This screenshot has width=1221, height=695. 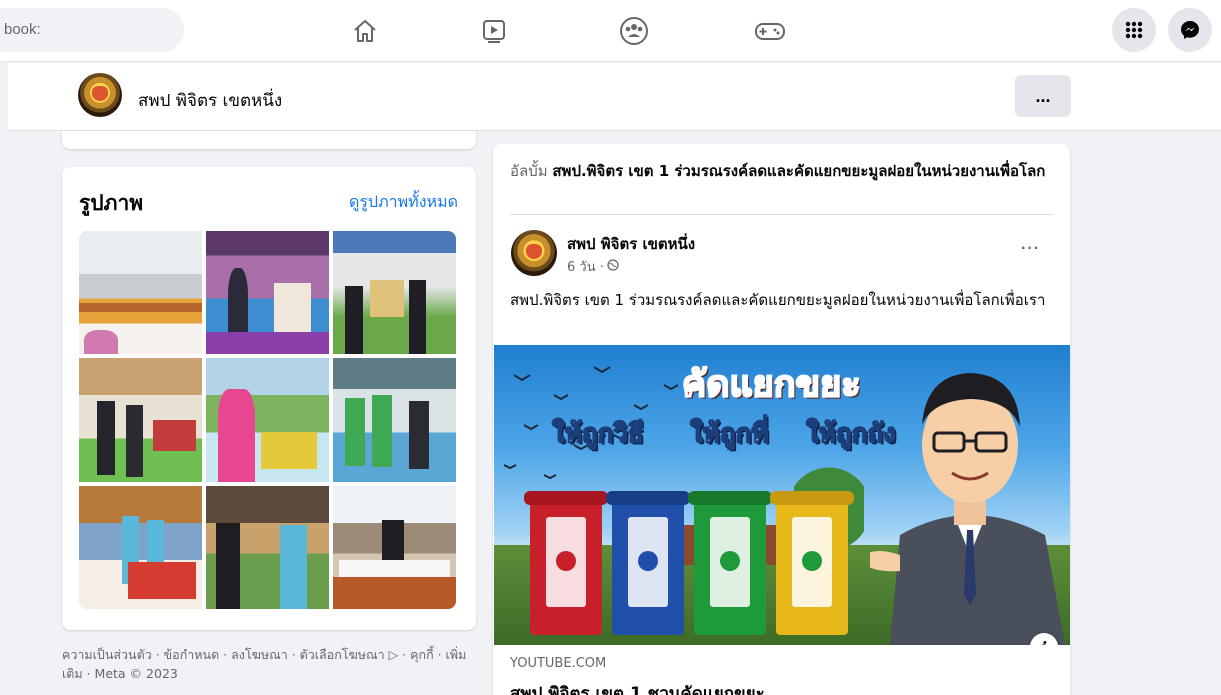 I want to click on cartoon-man-illustration, so click(x=967, y=509).